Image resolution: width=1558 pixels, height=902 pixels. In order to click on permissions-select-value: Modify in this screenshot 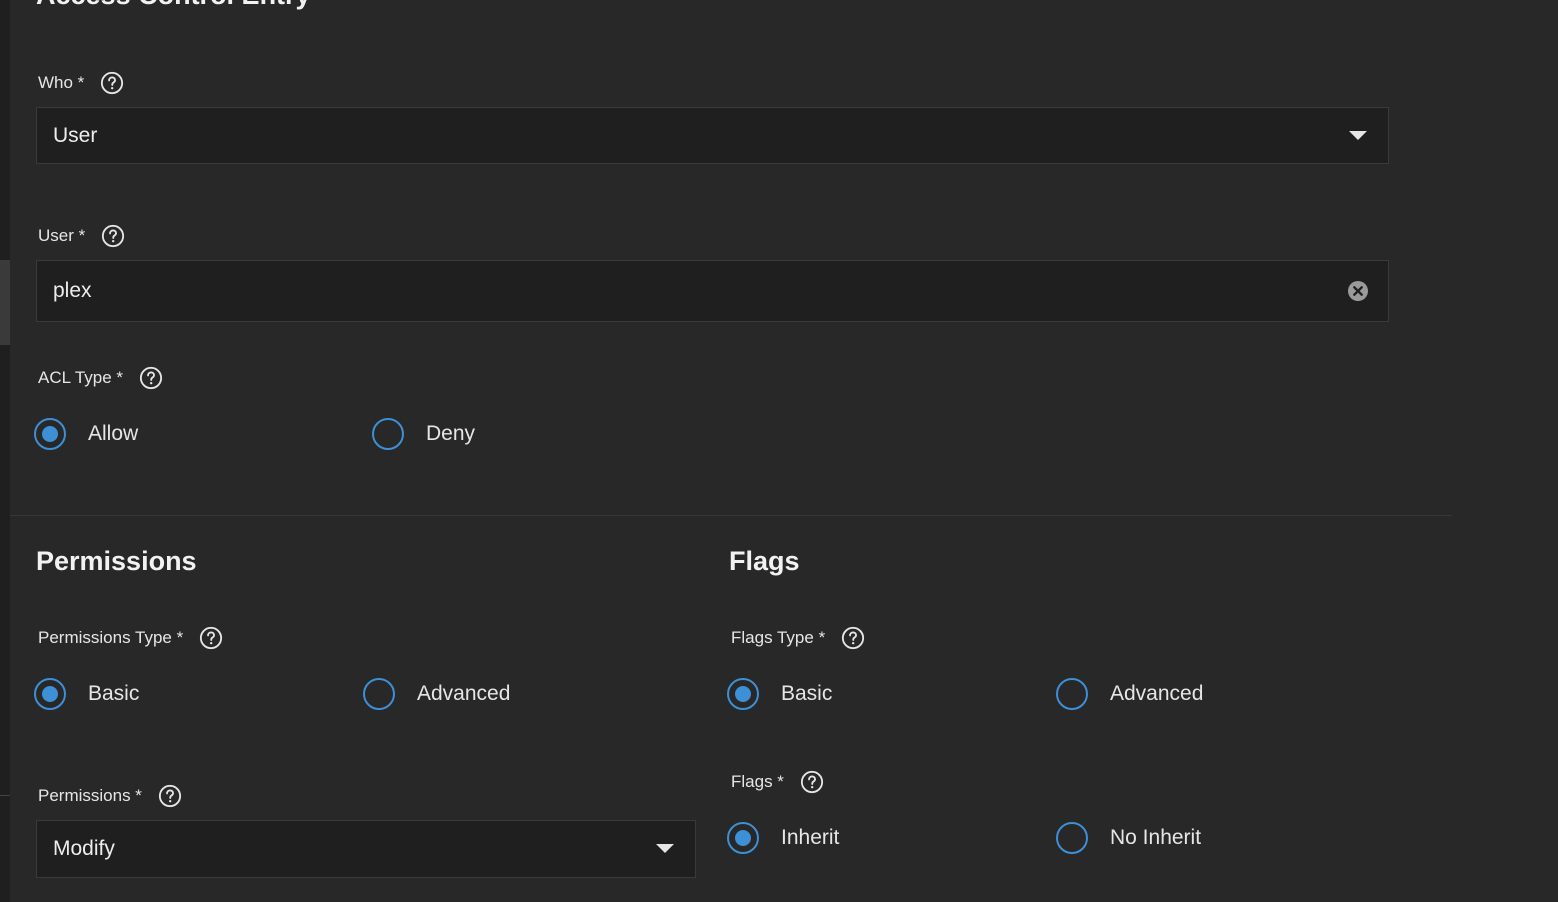, I will do `click(84, 848)`.